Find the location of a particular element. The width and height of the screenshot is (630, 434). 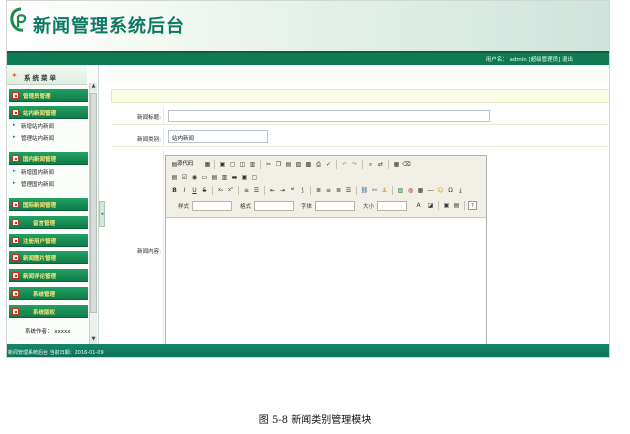

menu-item-site-news: 站内新闻管理 is located at coordinates (48, 112).